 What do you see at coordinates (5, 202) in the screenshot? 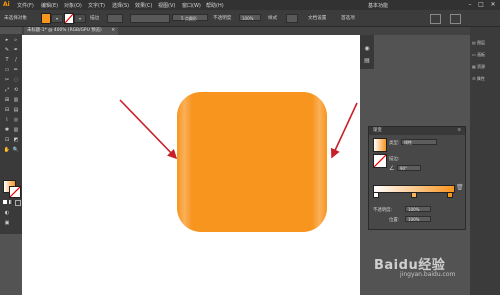
I see `color-mode-button` at bounding box center [5, 202].